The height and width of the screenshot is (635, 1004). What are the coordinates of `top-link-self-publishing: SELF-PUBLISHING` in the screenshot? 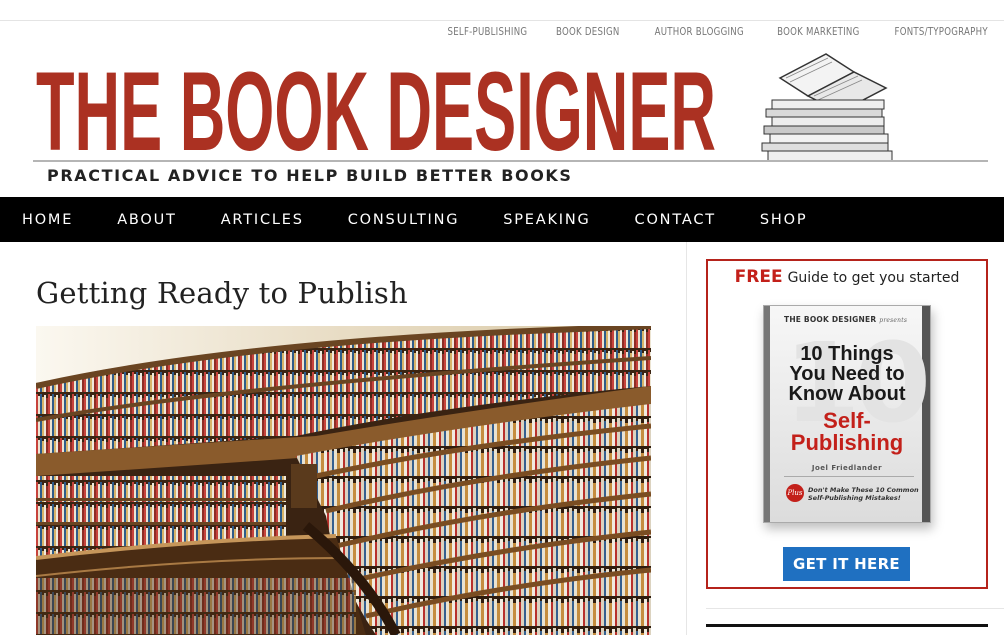 It's located at (487, 32).